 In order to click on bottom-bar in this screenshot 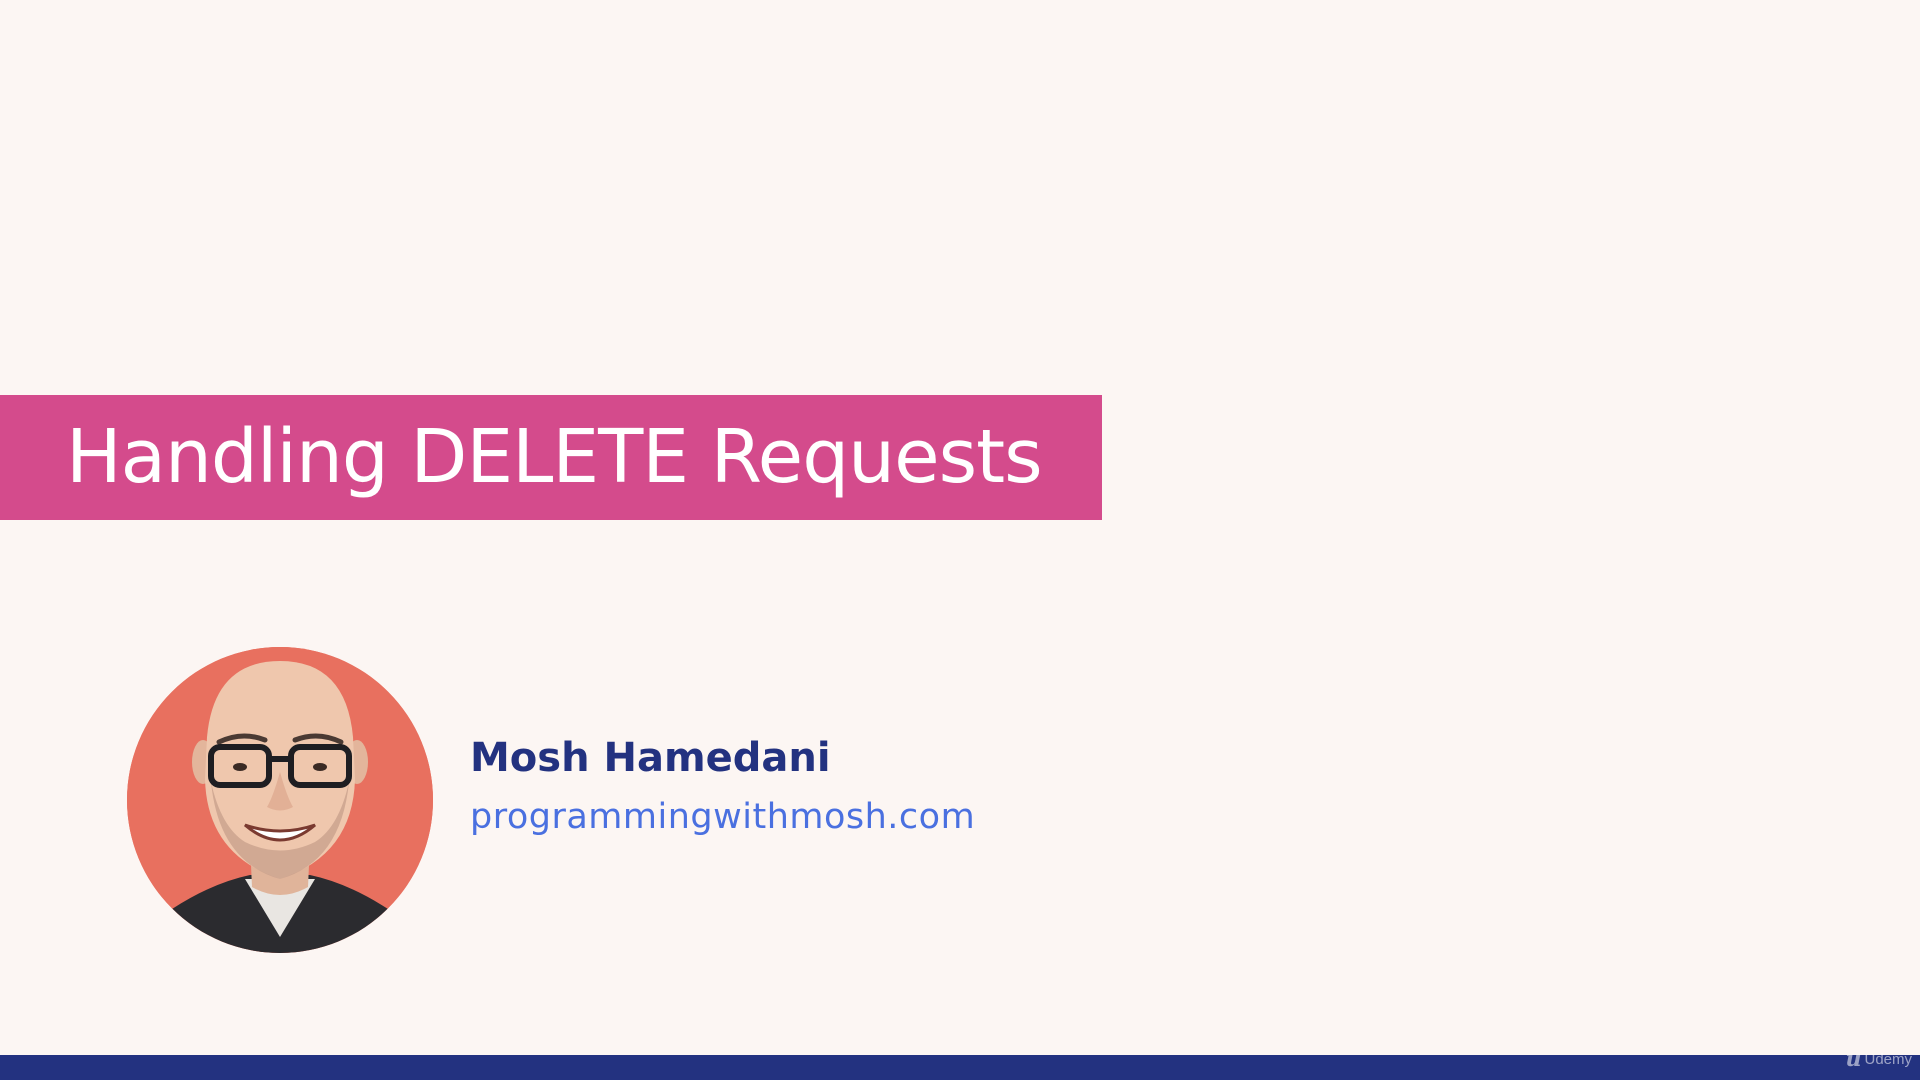, I will do `click(960, 1067)`.